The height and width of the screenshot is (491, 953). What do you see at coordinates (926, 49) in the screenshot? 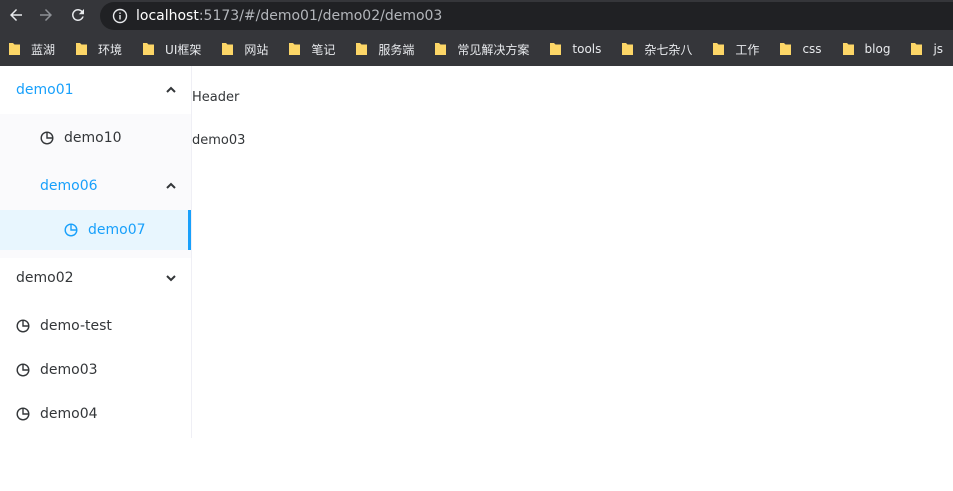
I see `bookmark-12: js` at bounding box center [926, 49].